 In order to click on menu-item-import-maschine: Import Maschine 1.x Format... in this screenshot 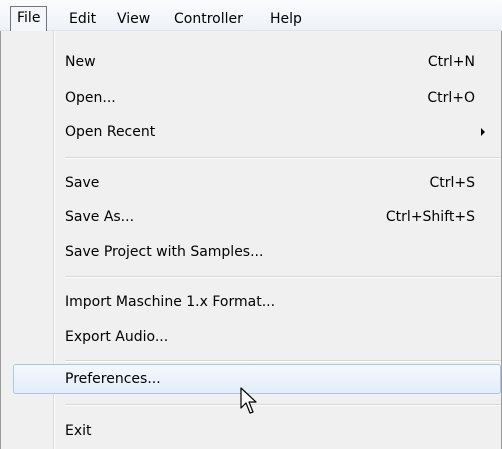, I will do `click(251, 302)`.